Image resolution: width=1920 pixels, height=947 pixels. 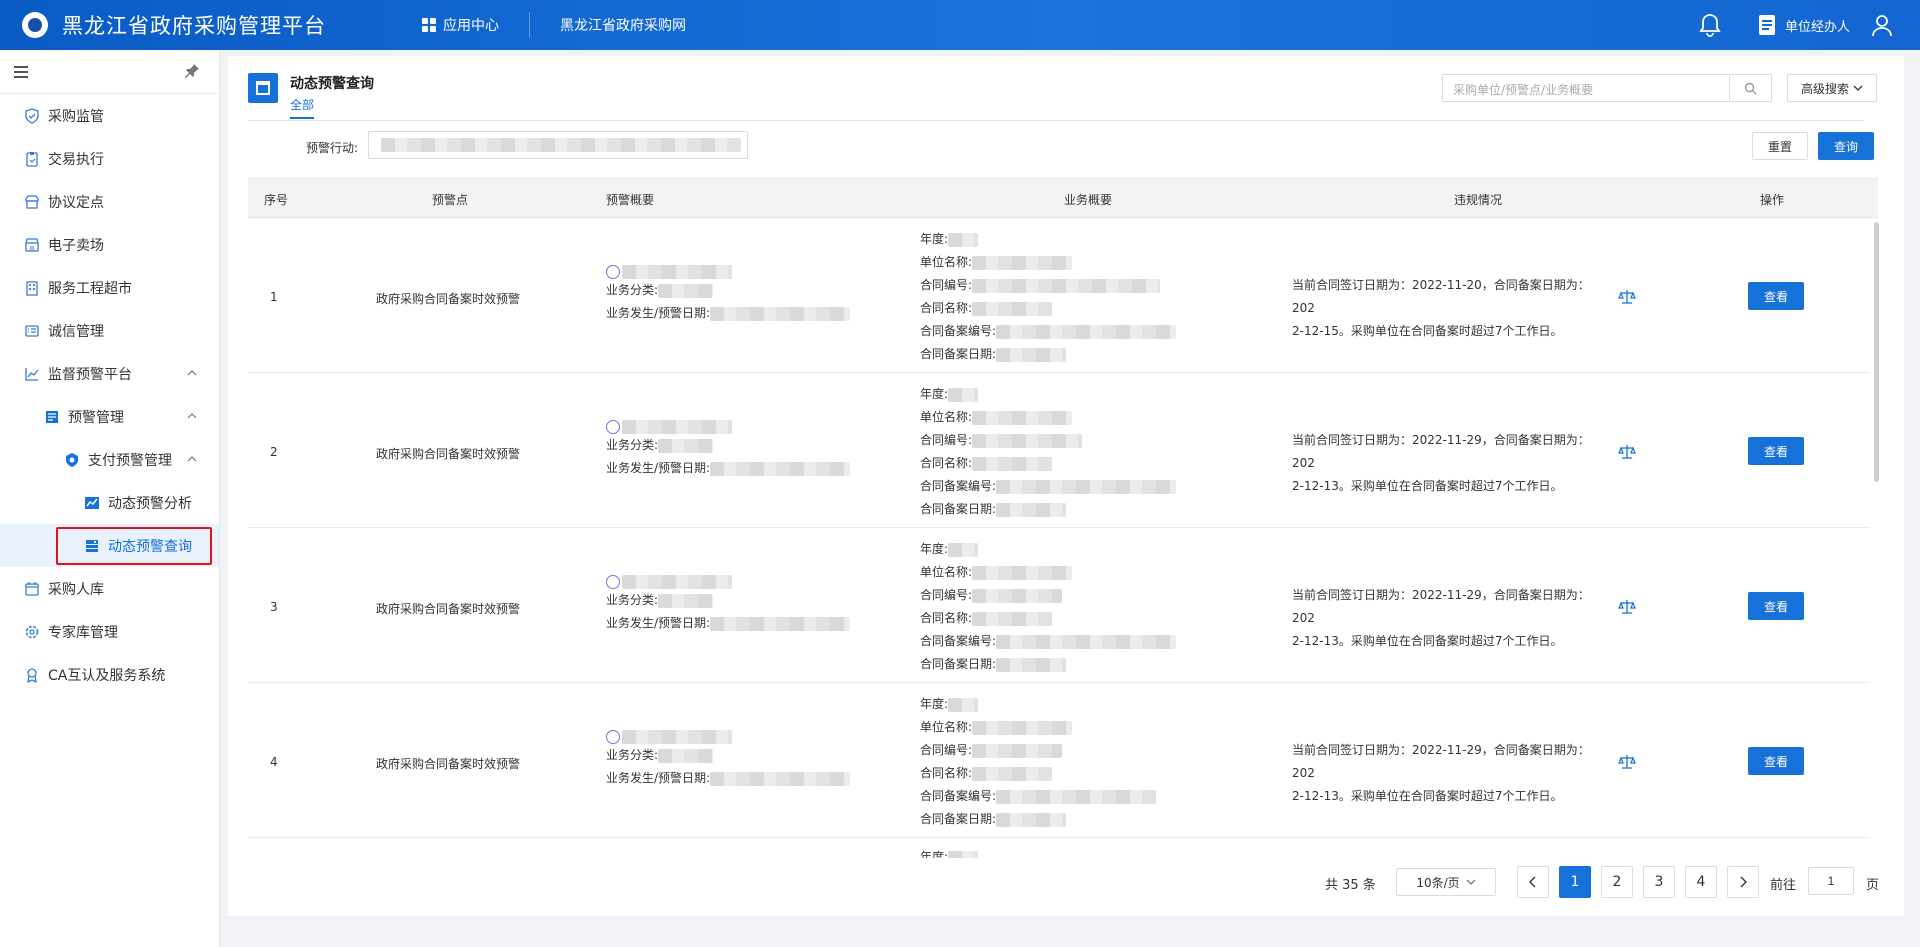 I want to click on sidebar-item-service-supermarket: 服务工程超市, so click(x=109, y=287).